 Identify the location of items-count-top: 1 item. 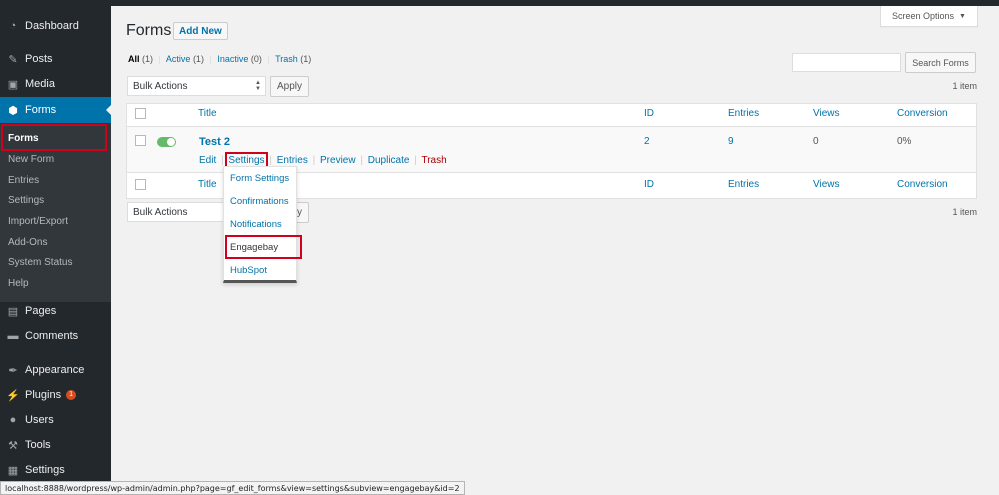
(964, 86).